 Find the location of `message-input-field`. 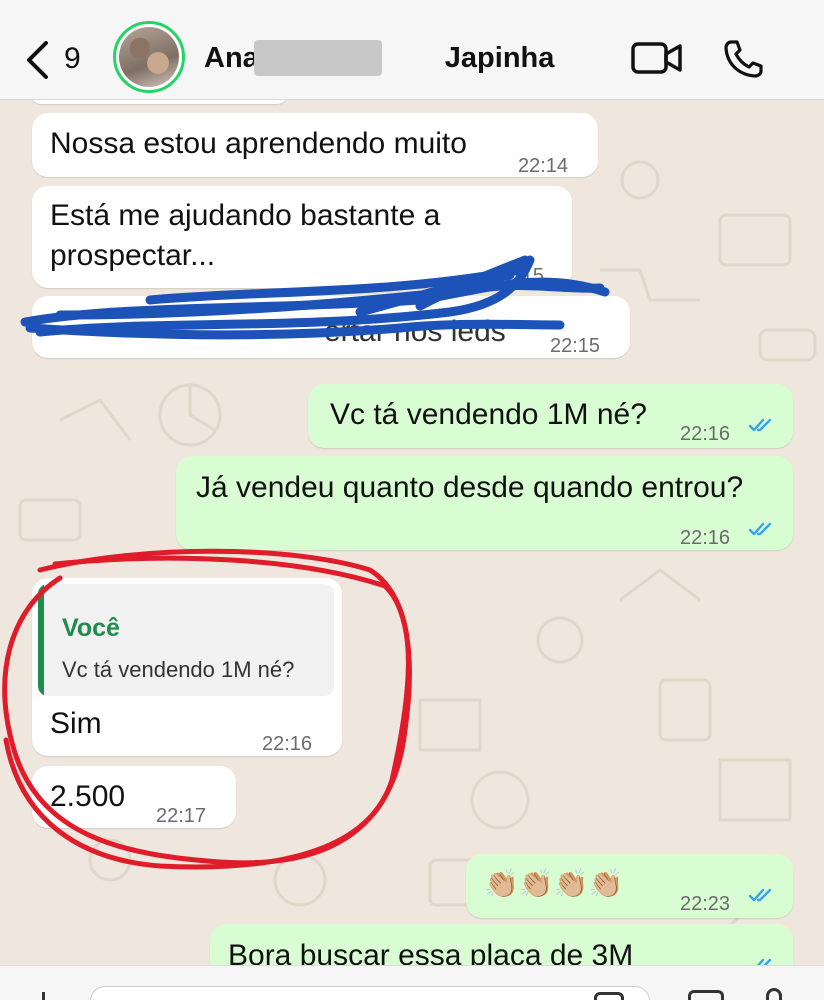

message-input-field is located at coordinates (370, 993).